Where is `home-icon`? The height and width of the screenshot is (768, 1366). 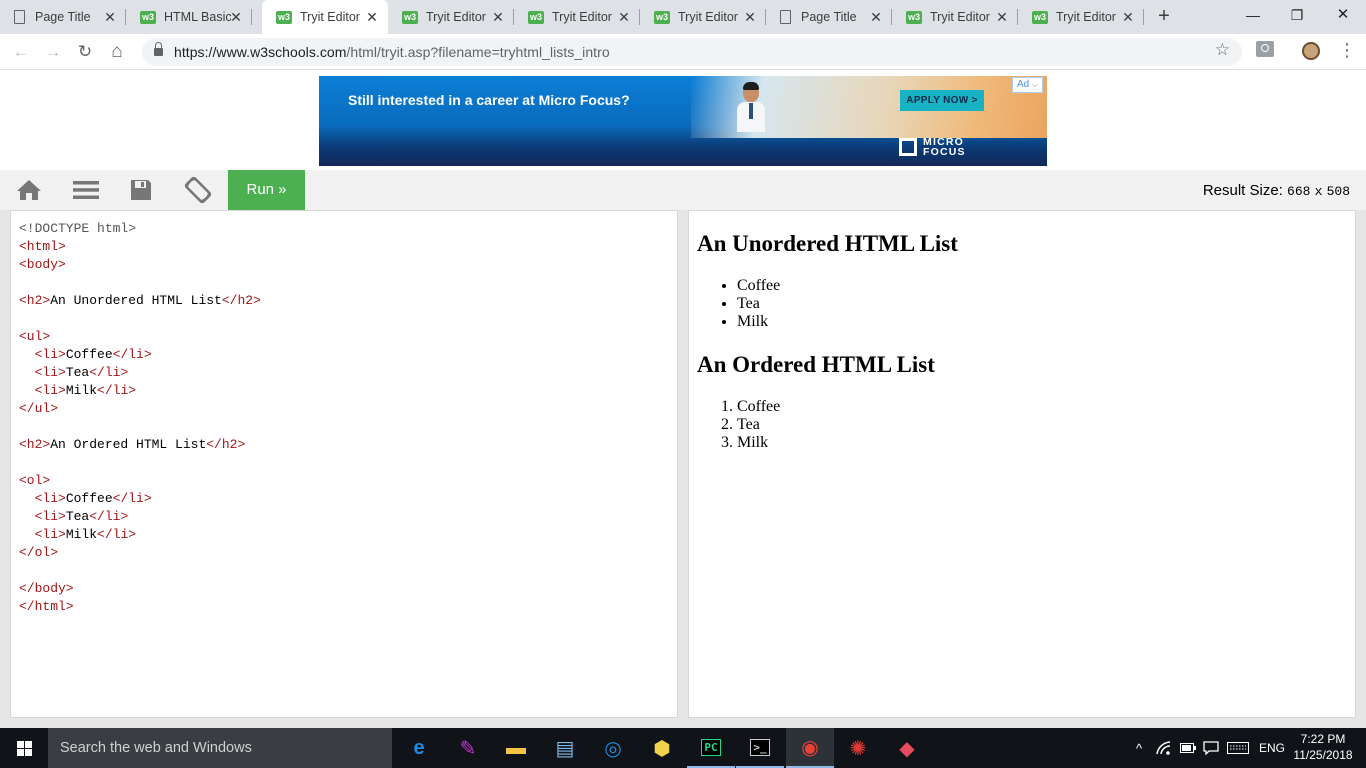
home-icon is located at coordinates (29, 190).